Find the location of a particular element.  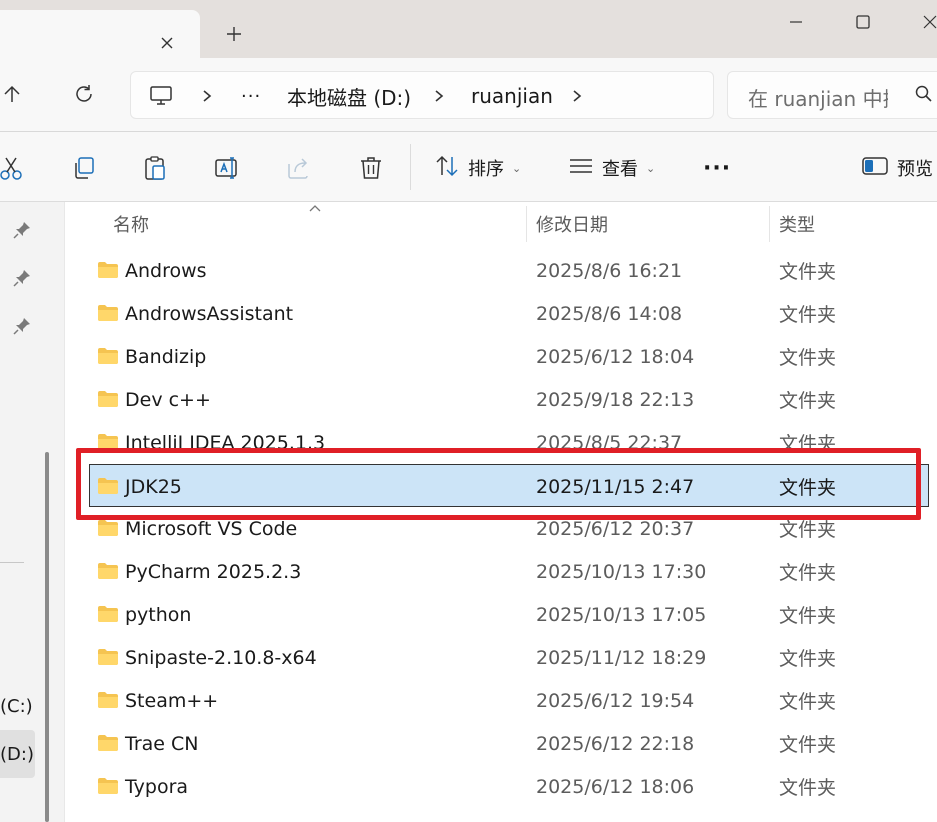

file-name: Steam++ is located at coordinates (172, 700).